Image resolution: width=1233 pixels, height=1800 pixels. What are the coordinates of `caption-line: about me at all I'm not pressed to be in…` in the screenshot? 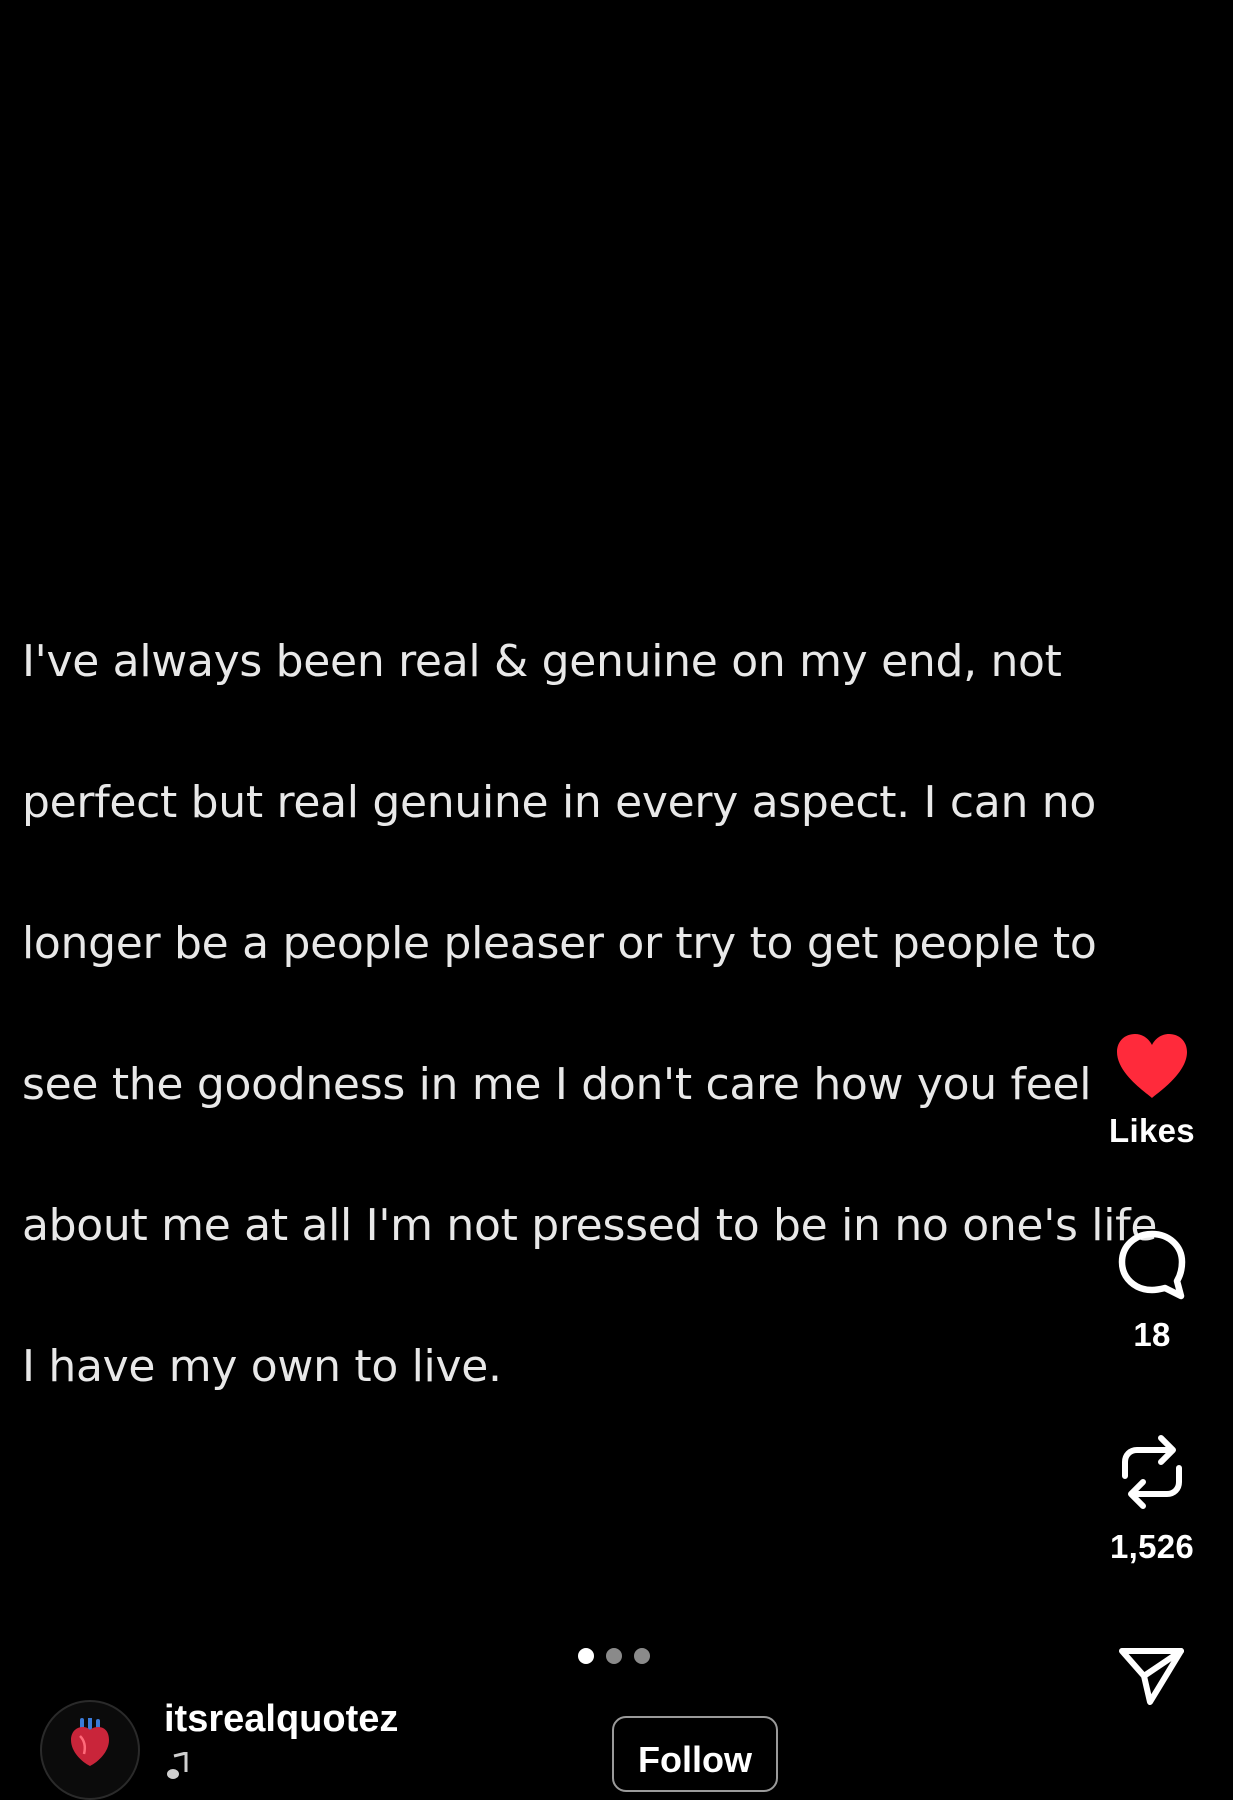 It's located at (590, 1225).